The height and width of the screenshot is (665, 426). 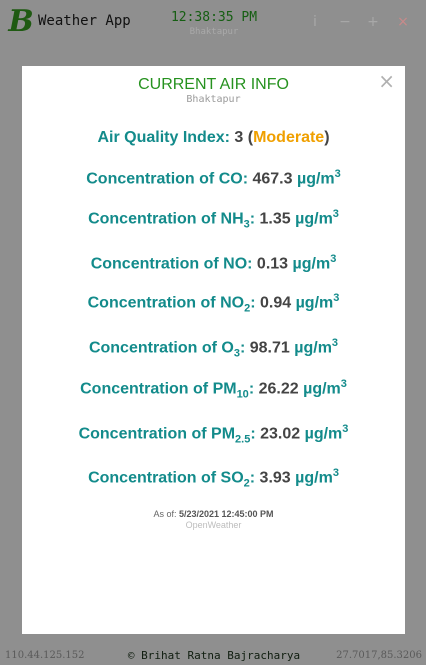 I want to click on as-of-timestamp: 5/23/2021 12:45:00 PM, so click(x=226, y=514).